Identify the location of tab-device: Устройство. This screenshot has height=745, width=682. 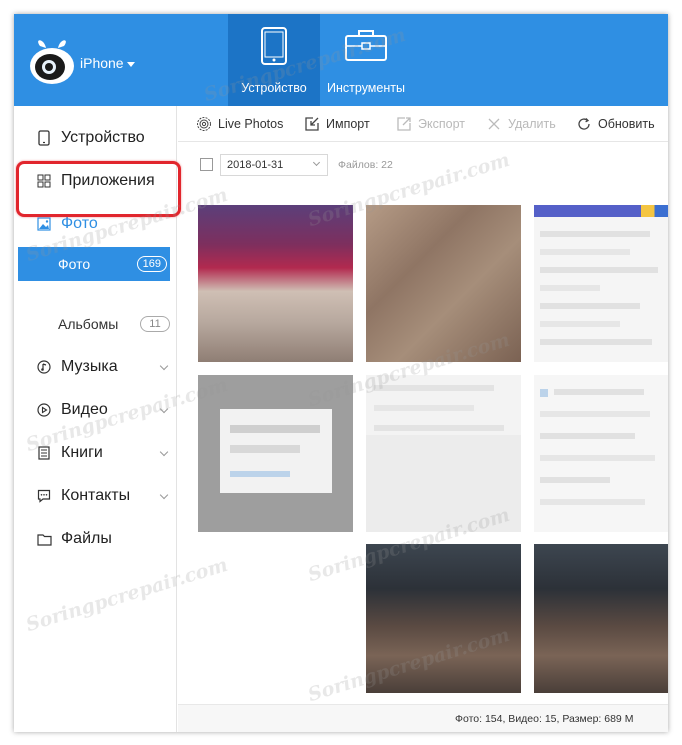
(274, 60).